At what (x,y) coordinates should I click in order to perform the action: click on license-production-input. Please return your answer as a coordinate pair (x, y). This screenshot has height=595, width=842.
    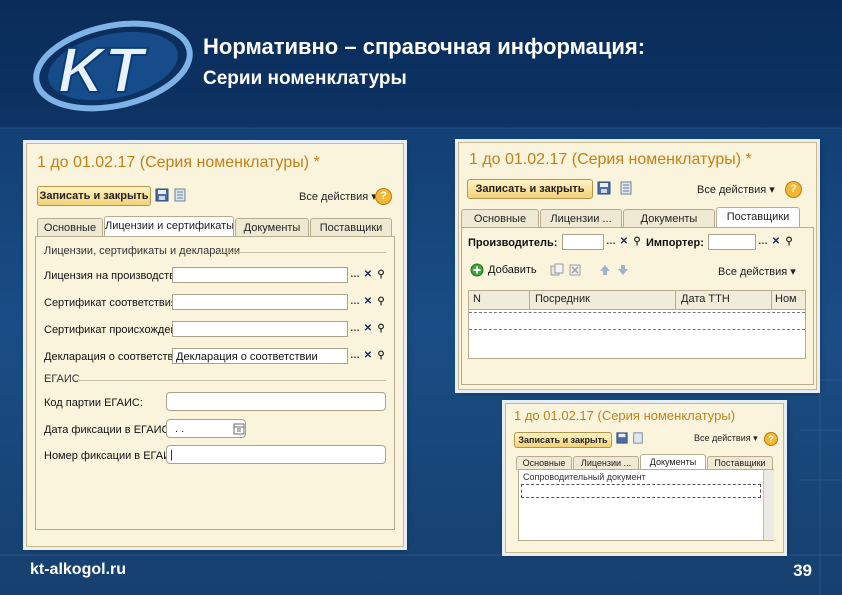
    Looking at the image, I should click on (260, 275).